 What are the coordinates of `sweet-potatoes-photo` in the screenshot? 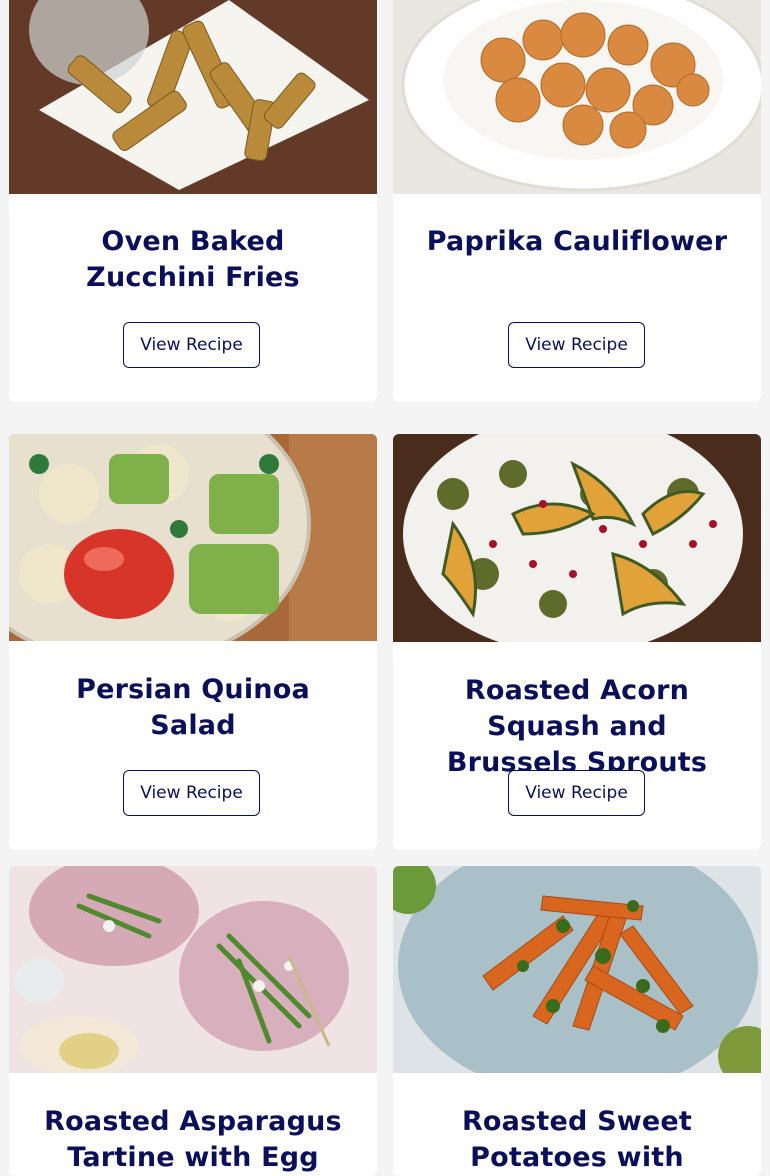 It's located at (577, 969).